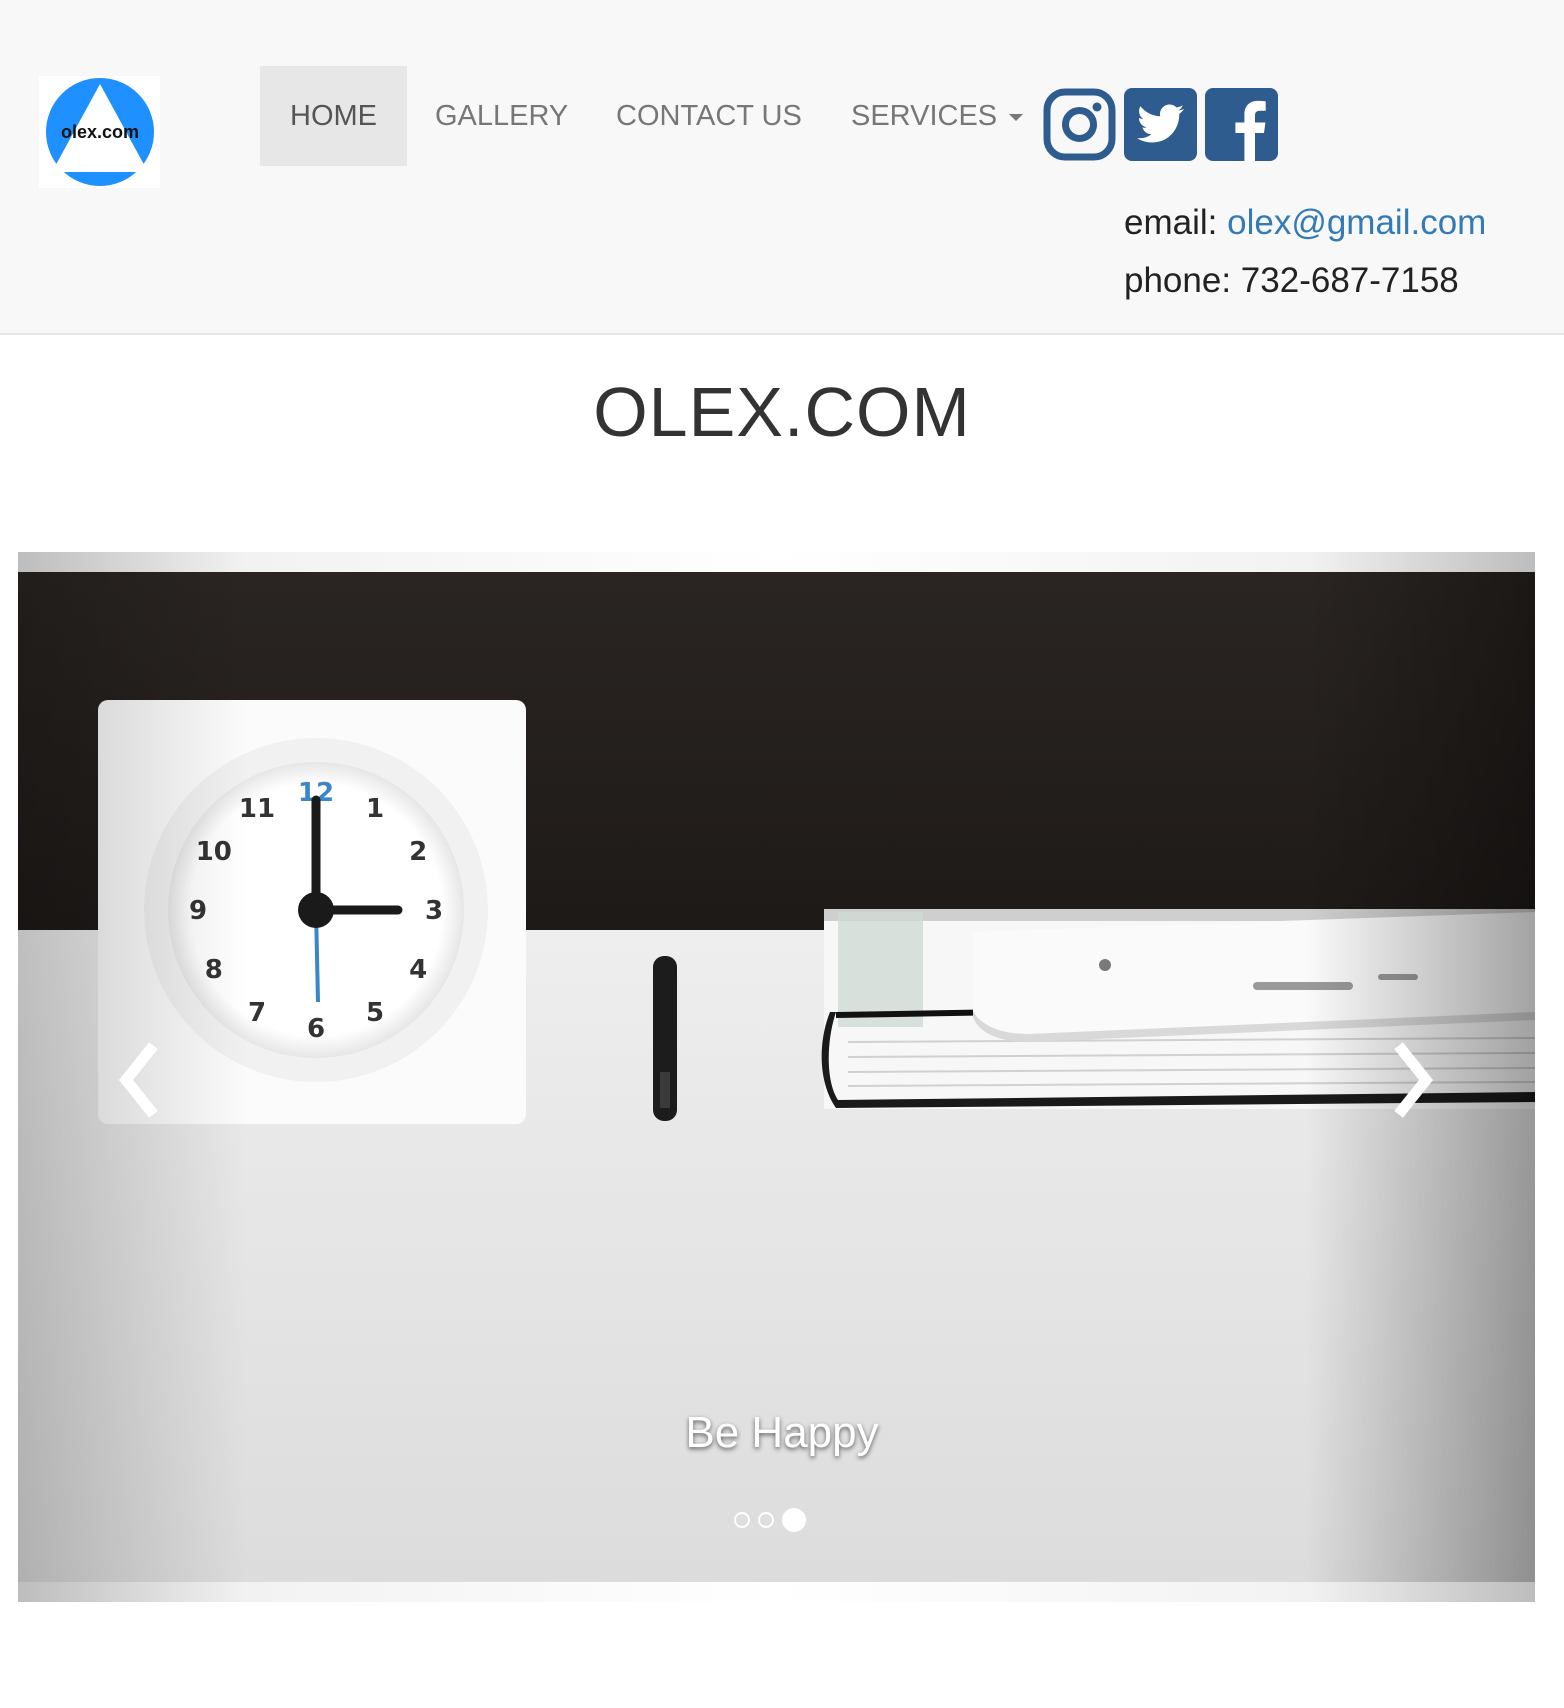 The image size is (1564, 1708). I want to click on carousel-prev-button, so click(138, 1080).